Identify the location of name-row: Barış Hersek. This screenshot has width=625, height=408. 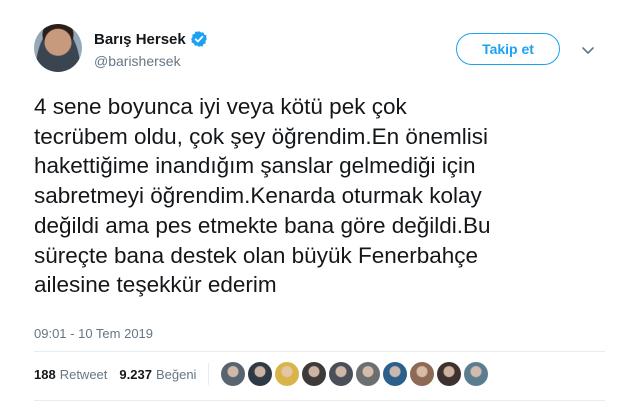
(151, 39).